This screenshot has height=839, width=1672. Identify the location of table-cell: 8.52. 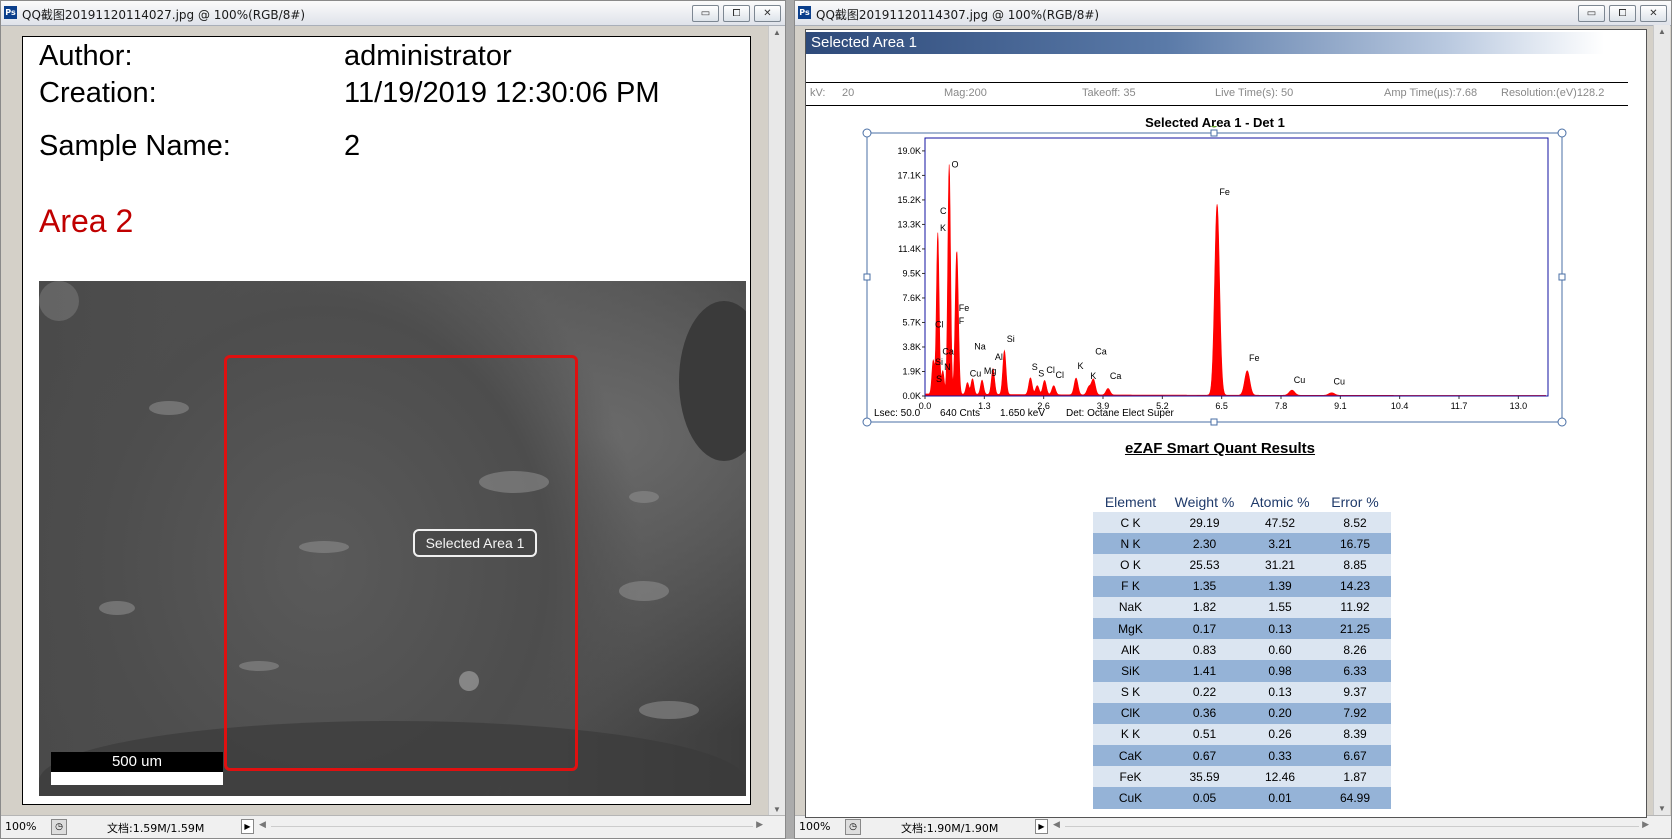
(1355, 523).